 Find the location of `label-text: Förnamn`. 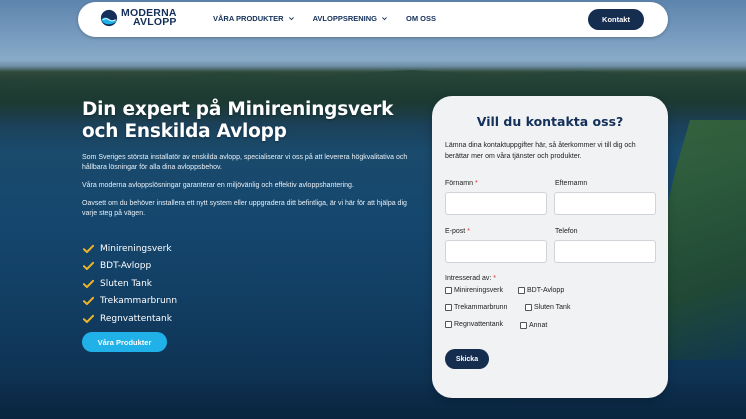

label-text: Förnamn is located at coordinates (459, 183).